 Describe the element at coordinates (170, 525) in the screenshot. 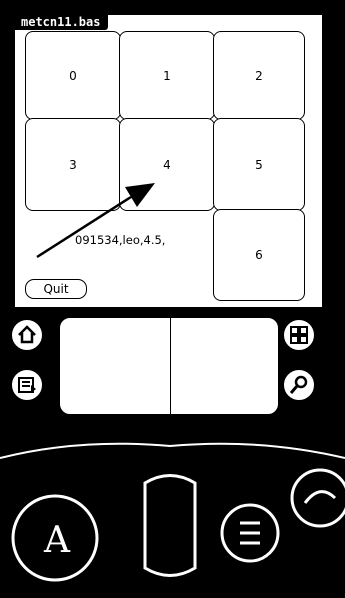

I see `scroll-icon` at that location.